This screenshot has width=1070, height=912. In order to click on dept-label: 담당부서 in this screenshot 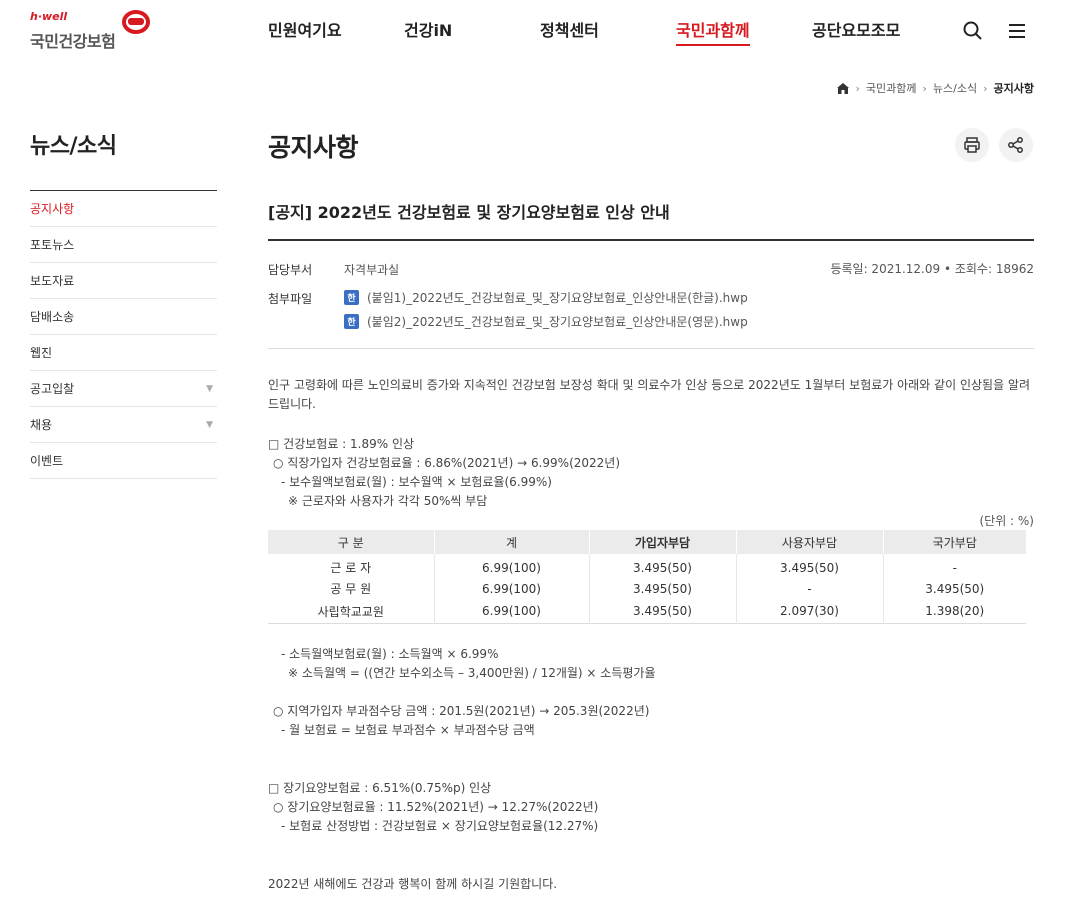, I will do `click(290, 270)`.